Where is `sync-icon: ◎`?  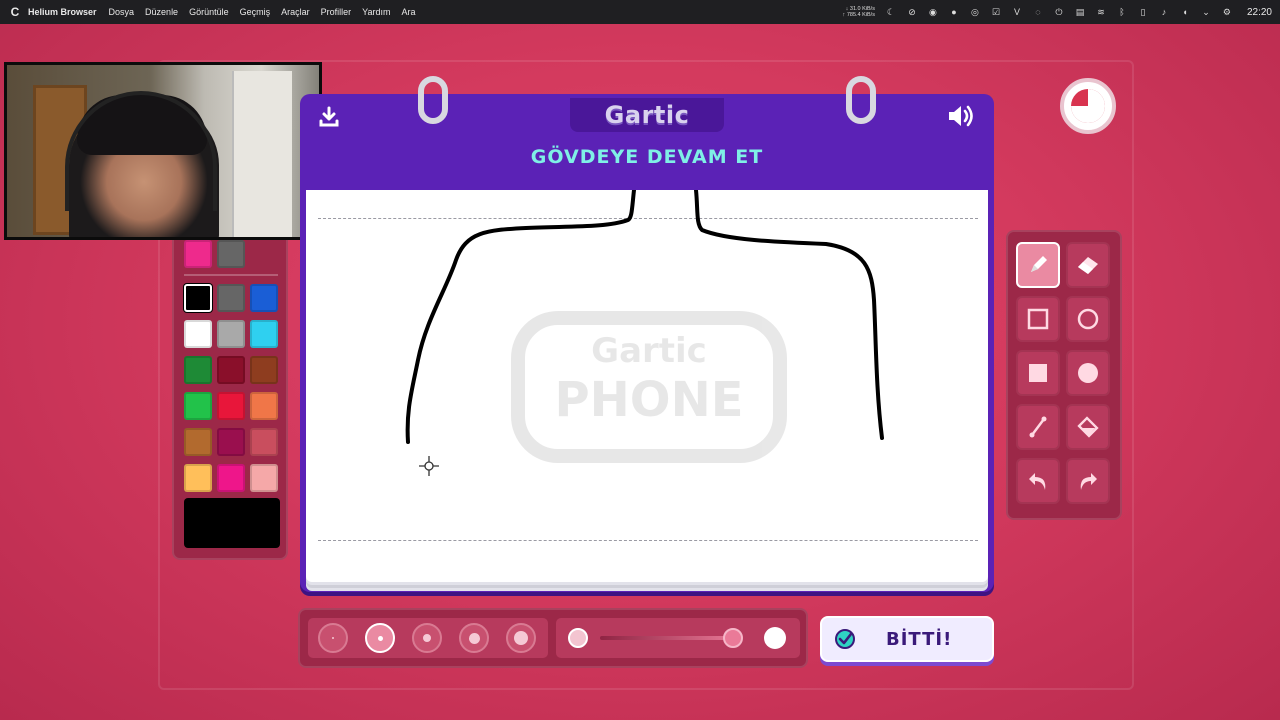 sync-icon: ◎ is located at coordinates (975, 12).